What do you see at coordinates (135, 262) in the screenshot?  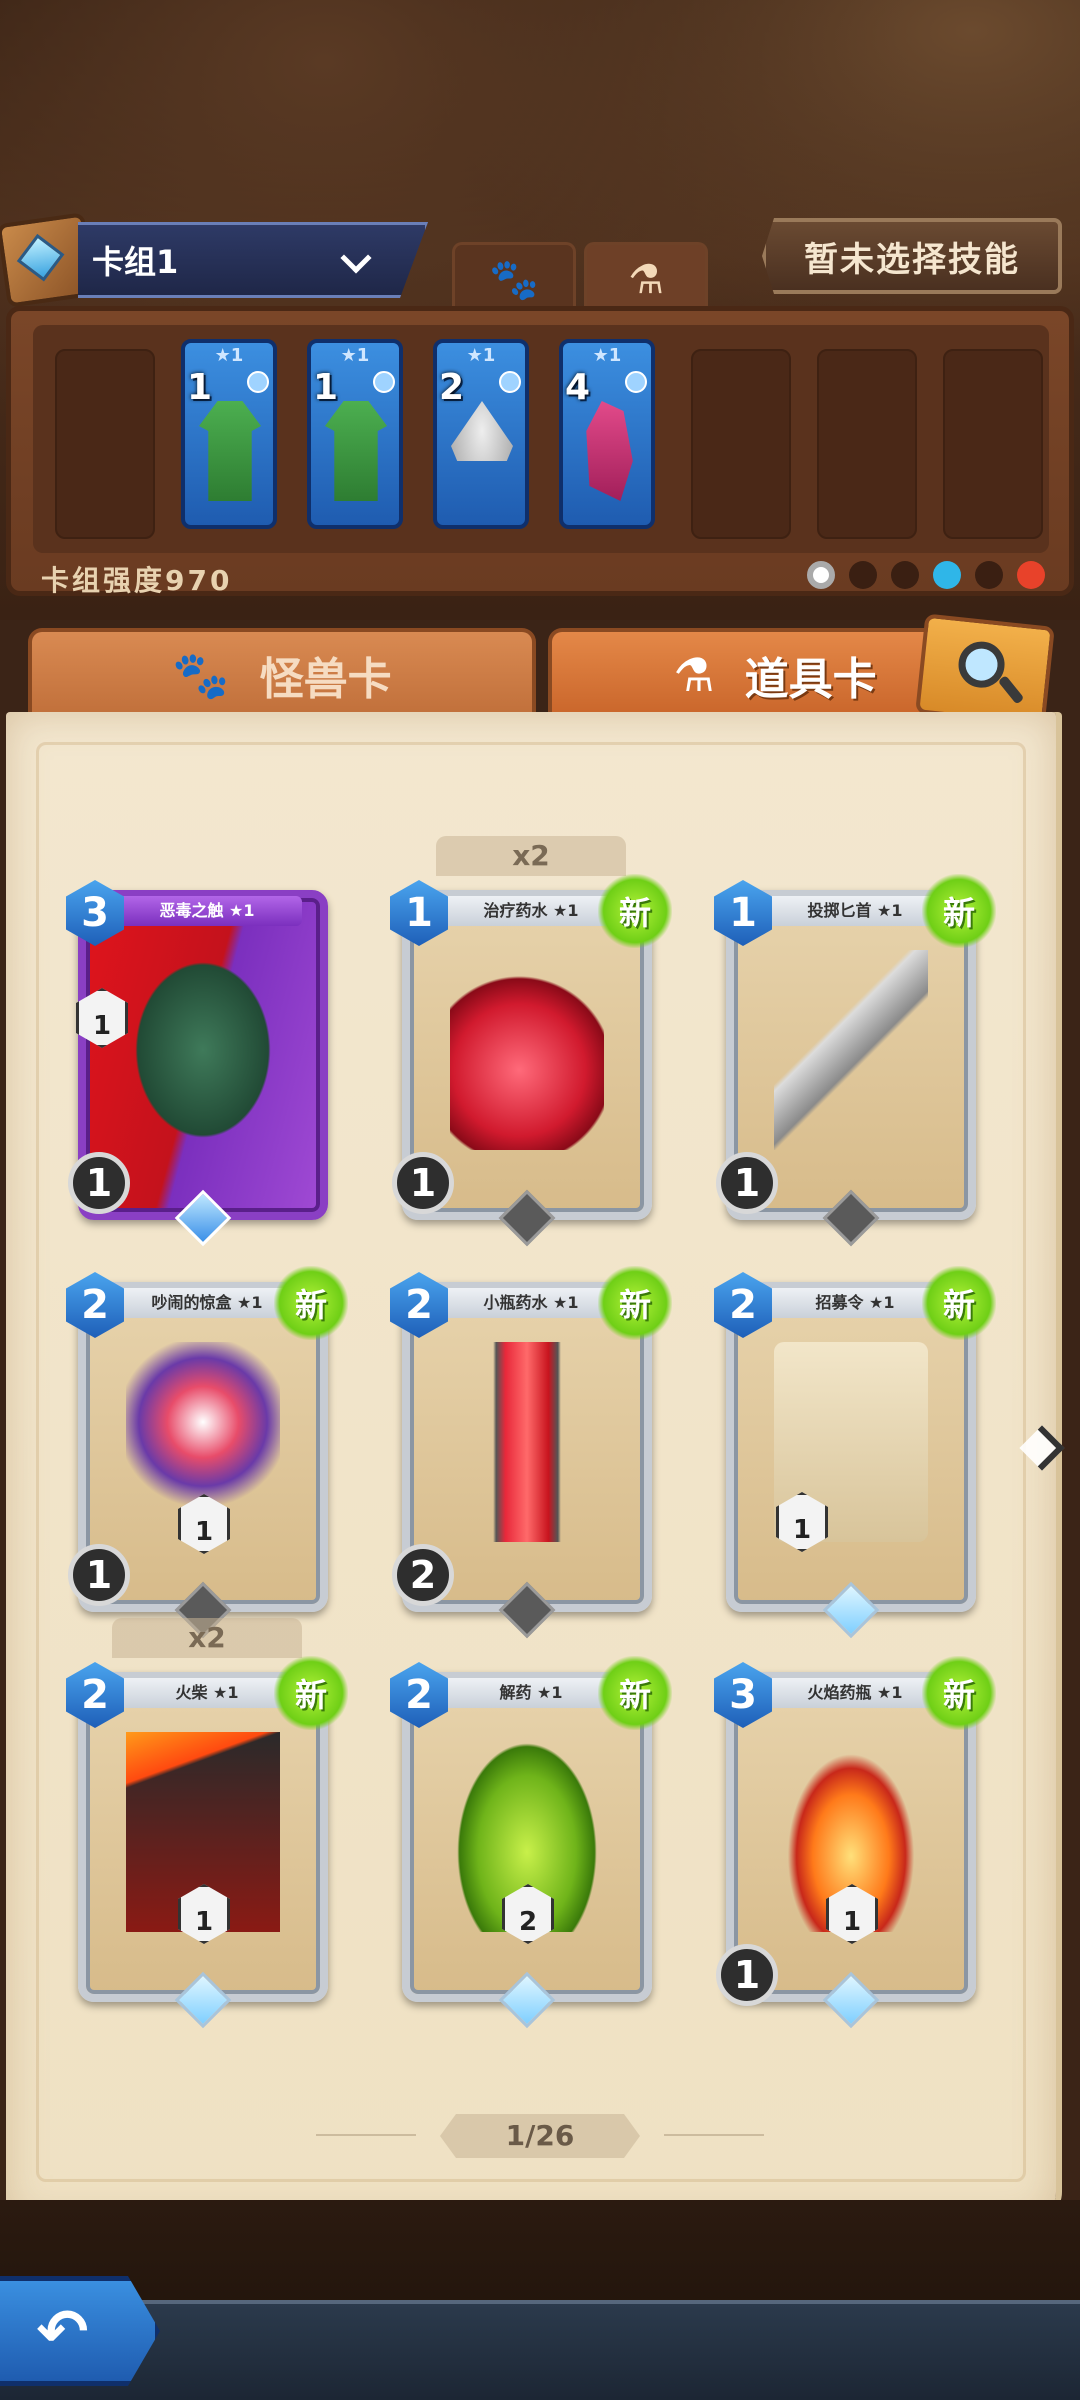 I see `deck-name: 卡组1` at bounding box center [135, 262].